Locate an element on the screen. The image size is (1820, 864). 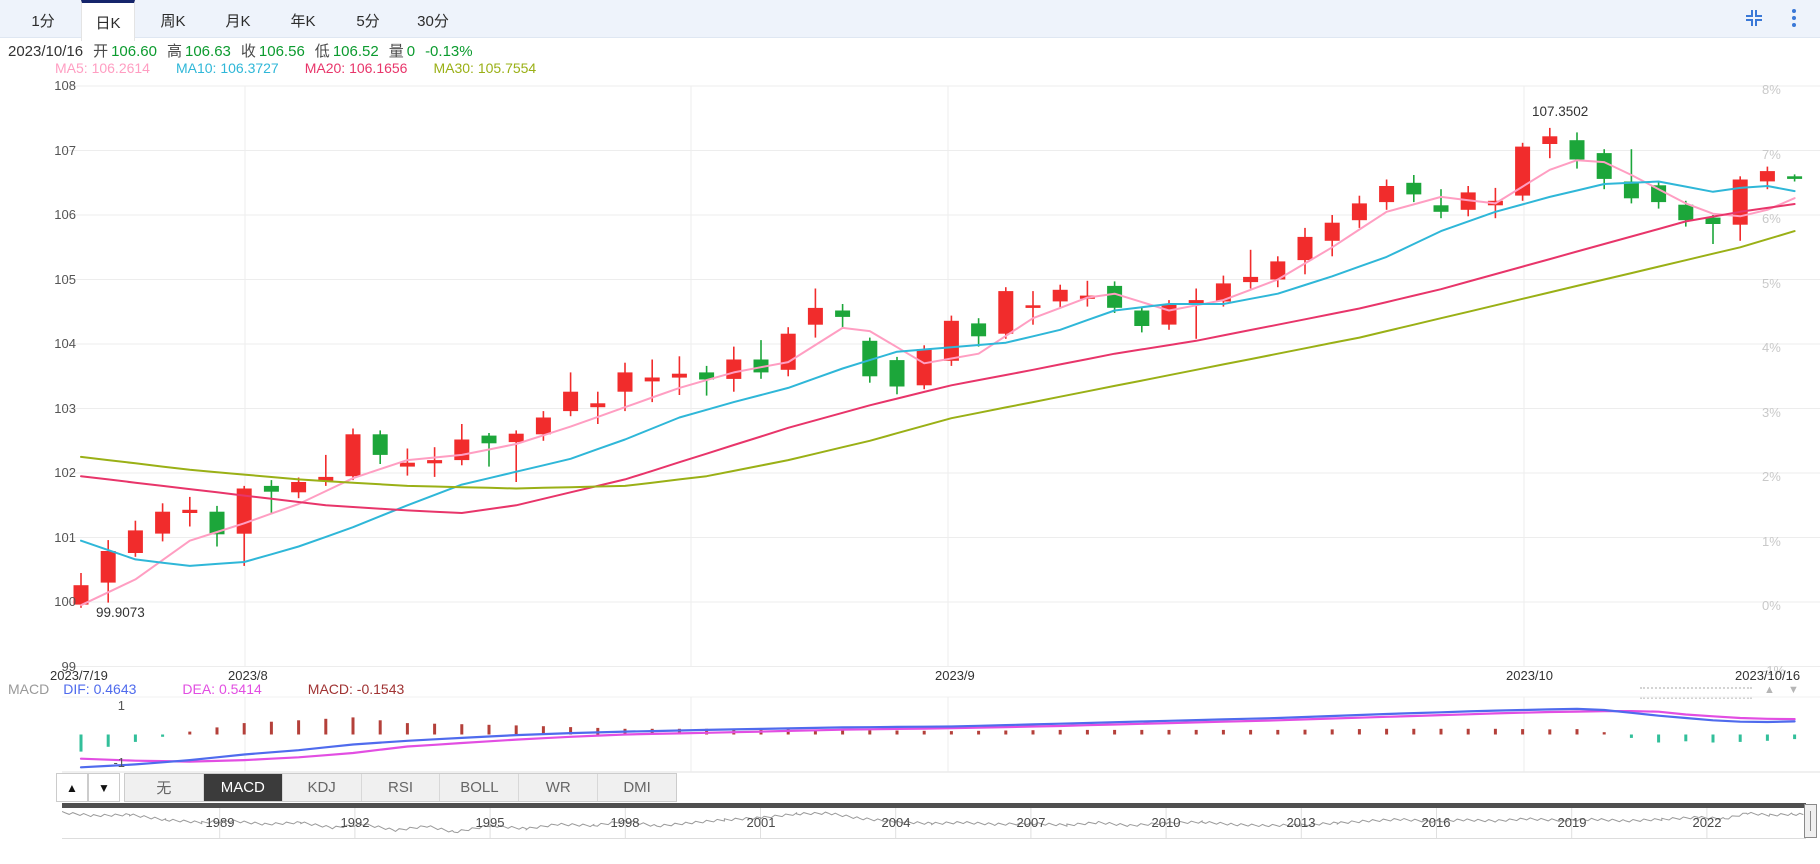
percent-tick-4: 4% is located at coordinates (1771, 347).